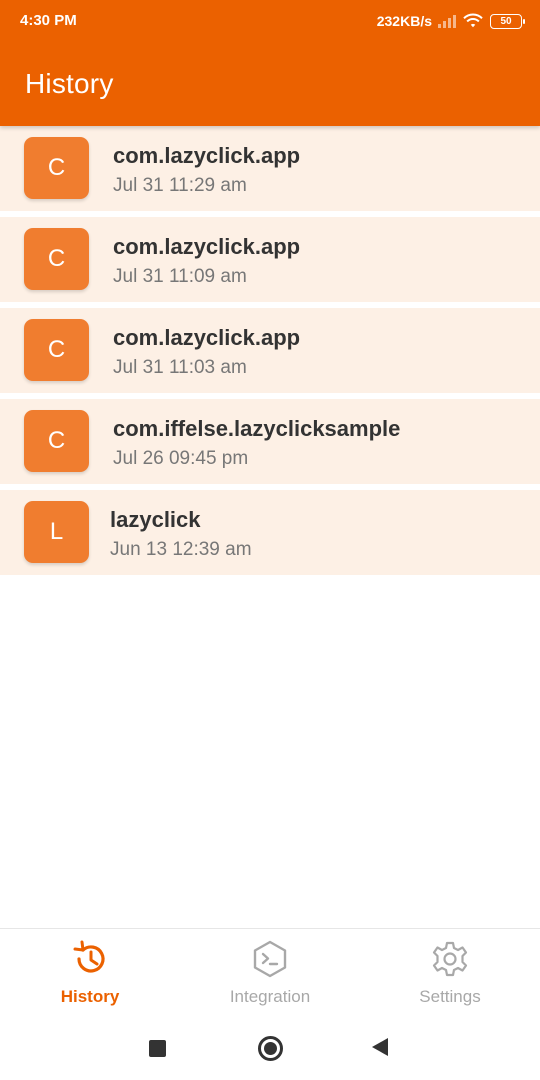 The height and width of the screenshot is (1080, 540). I want to click on gear-icon, so click(450, 959).